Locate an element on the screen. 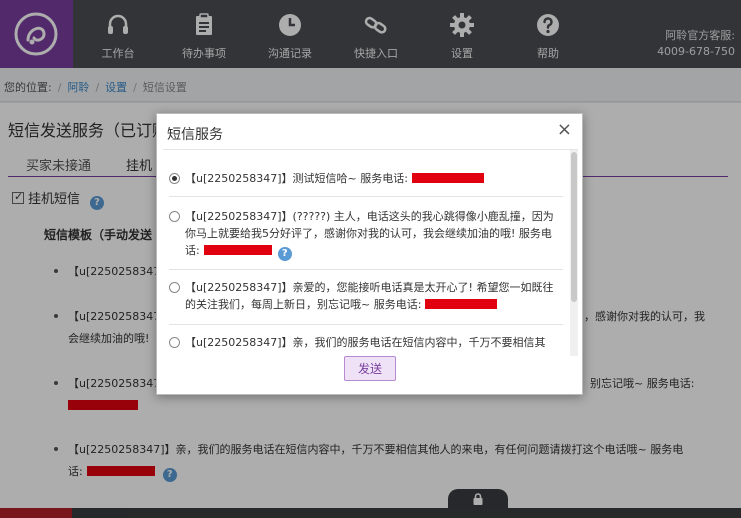  scrollbar is located at coordinates (574, 253).